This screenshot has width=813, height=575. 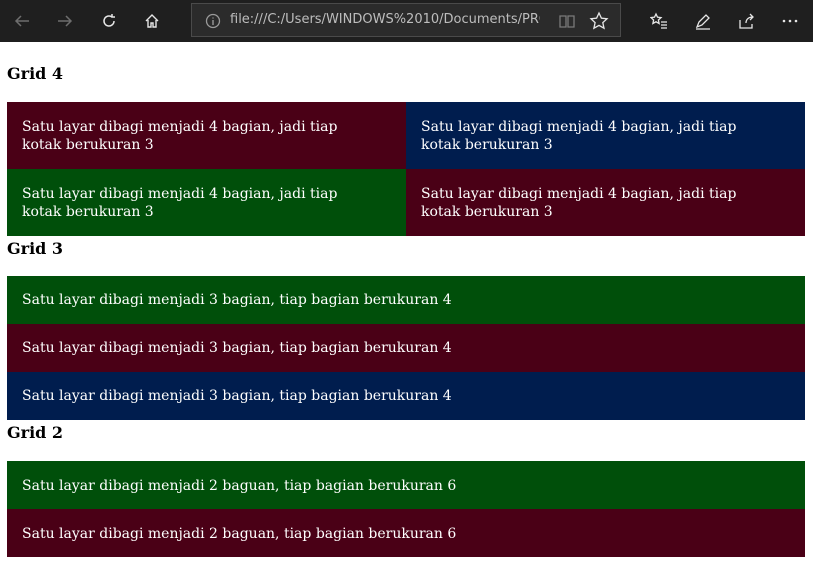 I want to click on grid-3-title: Grid 3, so click(x=35, y=248).